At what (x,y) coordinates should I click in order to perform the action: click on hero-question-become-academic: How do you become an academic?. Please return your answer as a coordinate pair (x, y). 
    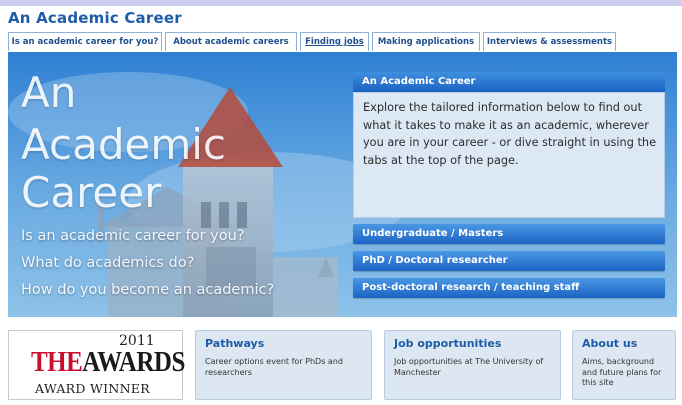
    Looking at the image, I should click on (147, 290).